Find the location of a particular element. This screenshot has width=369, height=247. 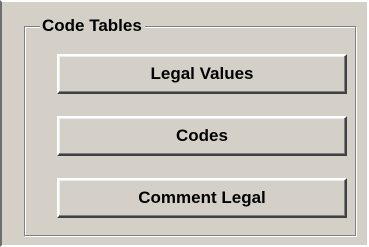

group-title: Code Tables is located at coordinates (92, 26).